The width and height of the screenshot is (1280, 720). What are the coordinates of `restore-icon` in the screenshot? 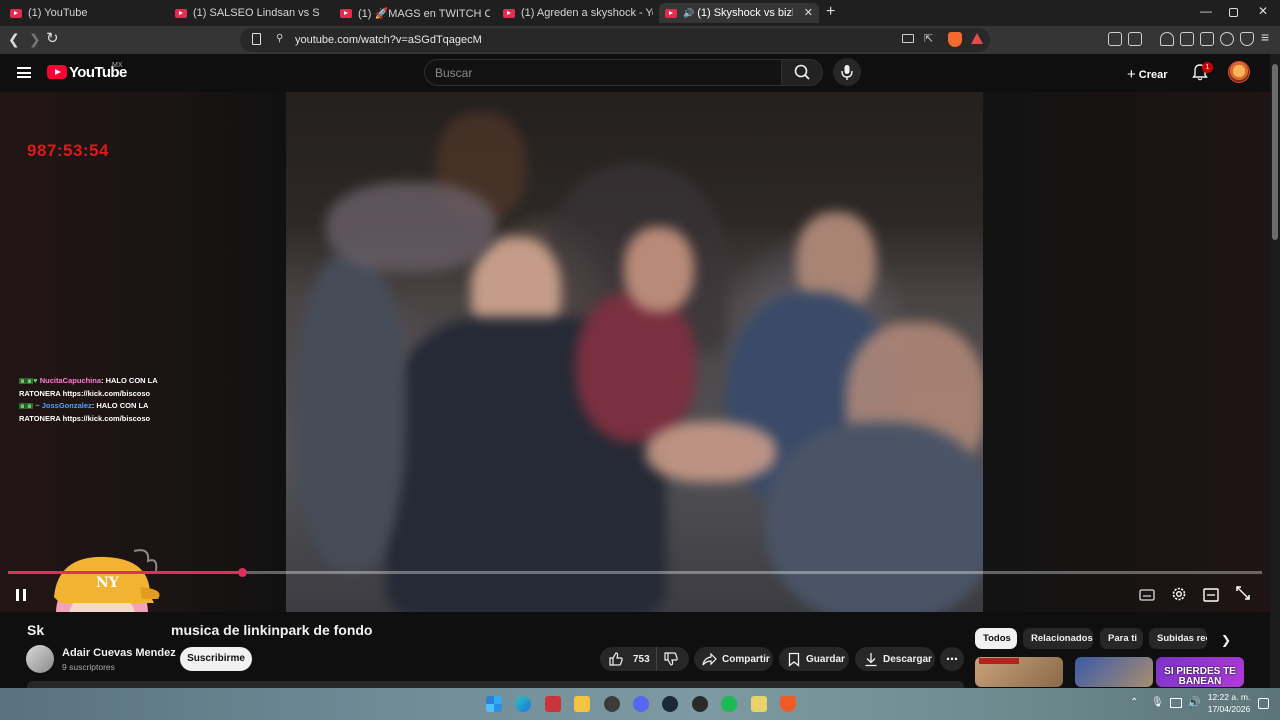 It's located at (1233, 12).